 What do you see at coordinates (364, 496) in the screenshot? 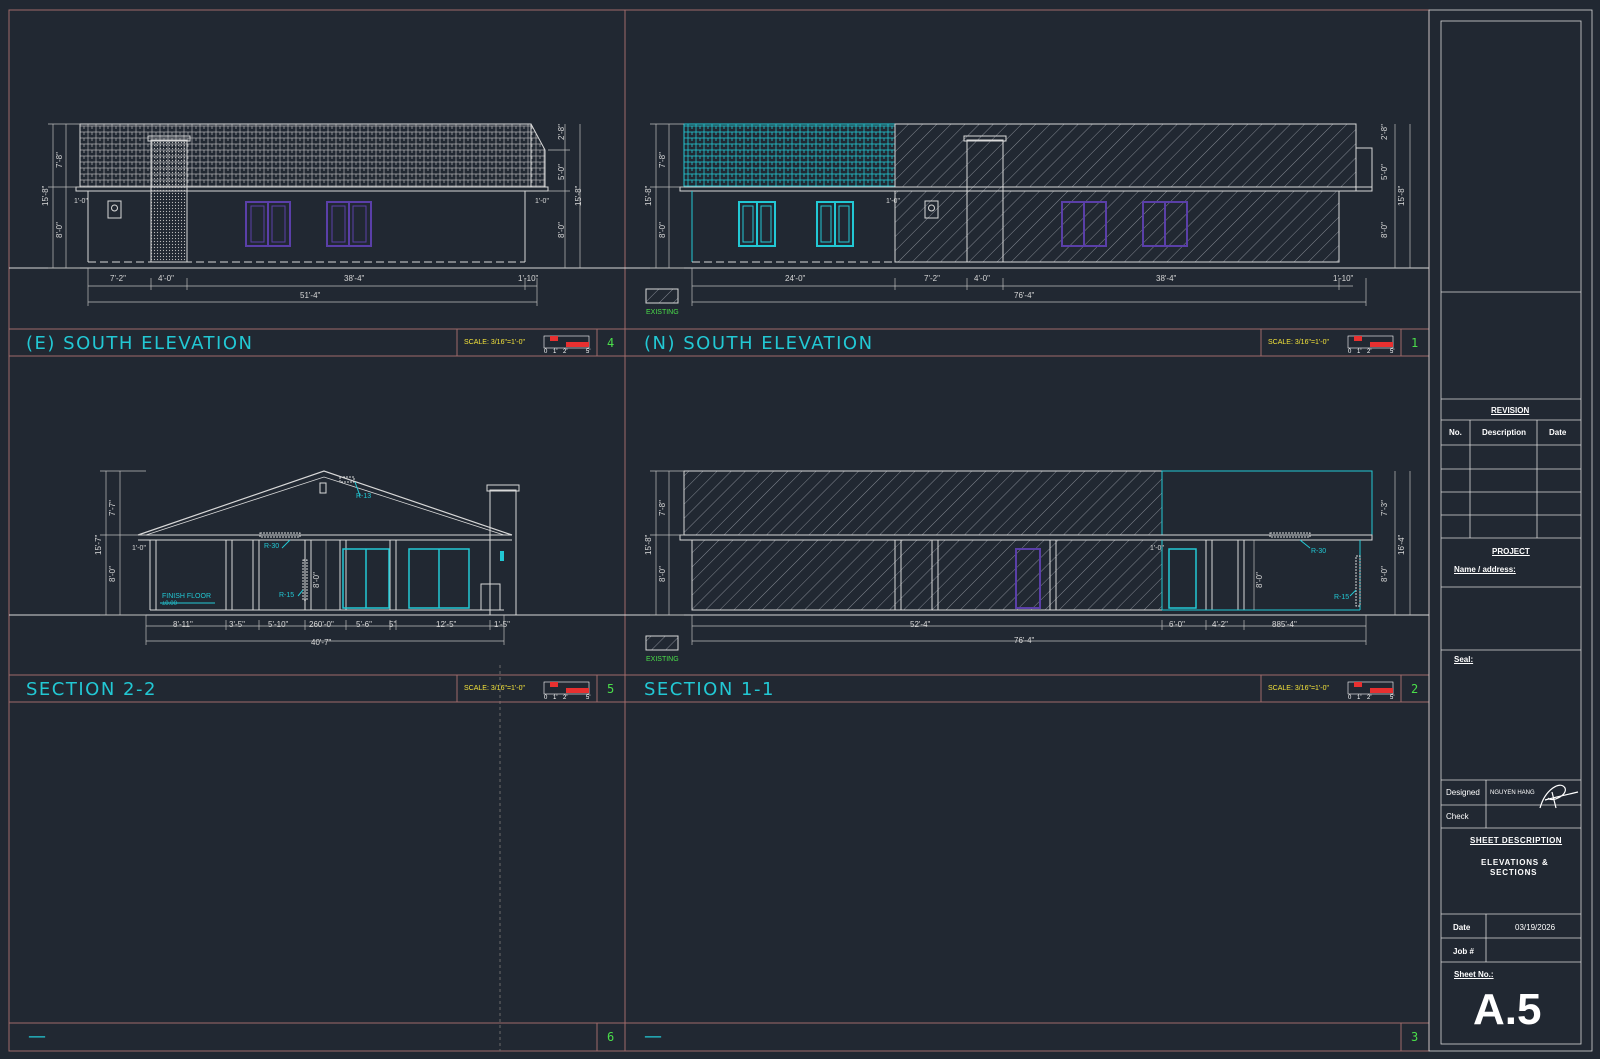
I see `dimension-label: R-13` at bounding box center [364, 496].